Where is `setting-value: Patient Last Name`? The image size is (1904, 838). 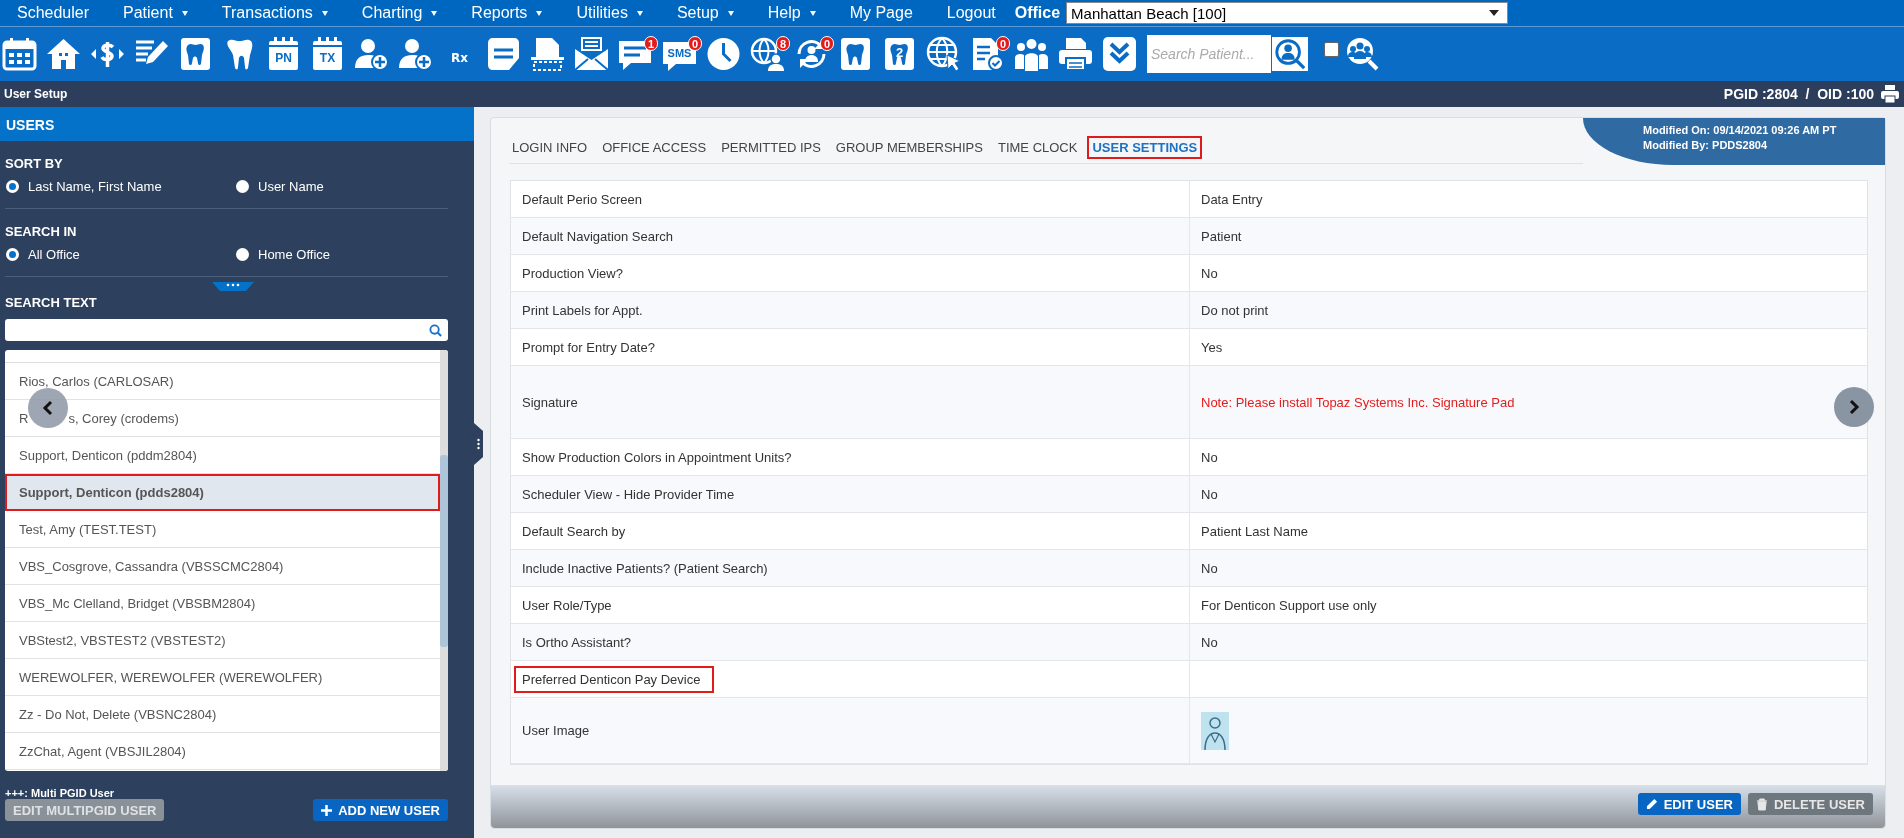
setting-value: Patient Last Name is located at coordinates (1254, 531).